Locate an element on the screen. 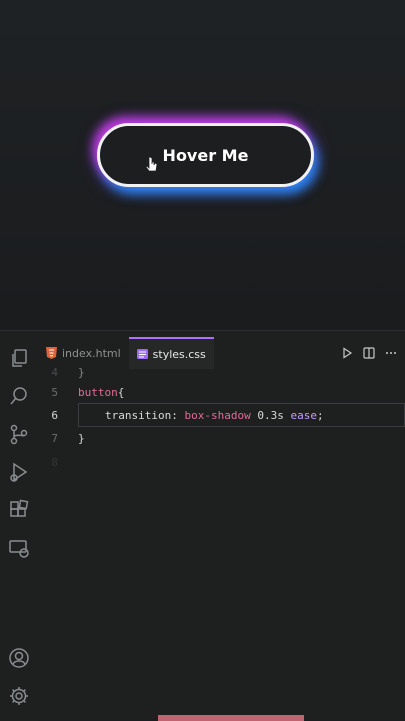 The width and height of the screenshot is (405, 721). css-property: transition is located at coordinates (138, 415).